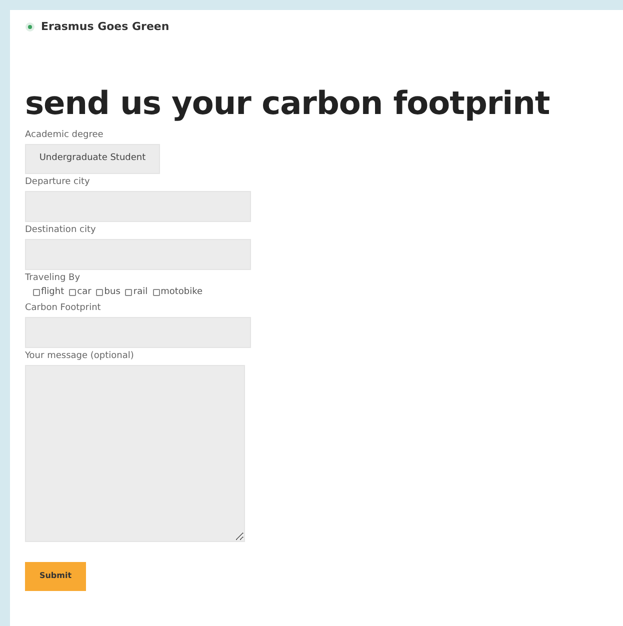 Image resolution: width=623 pixels, height=626 pixels. I want to click on page-title: send us your carbon footprint, so click(288, 103).